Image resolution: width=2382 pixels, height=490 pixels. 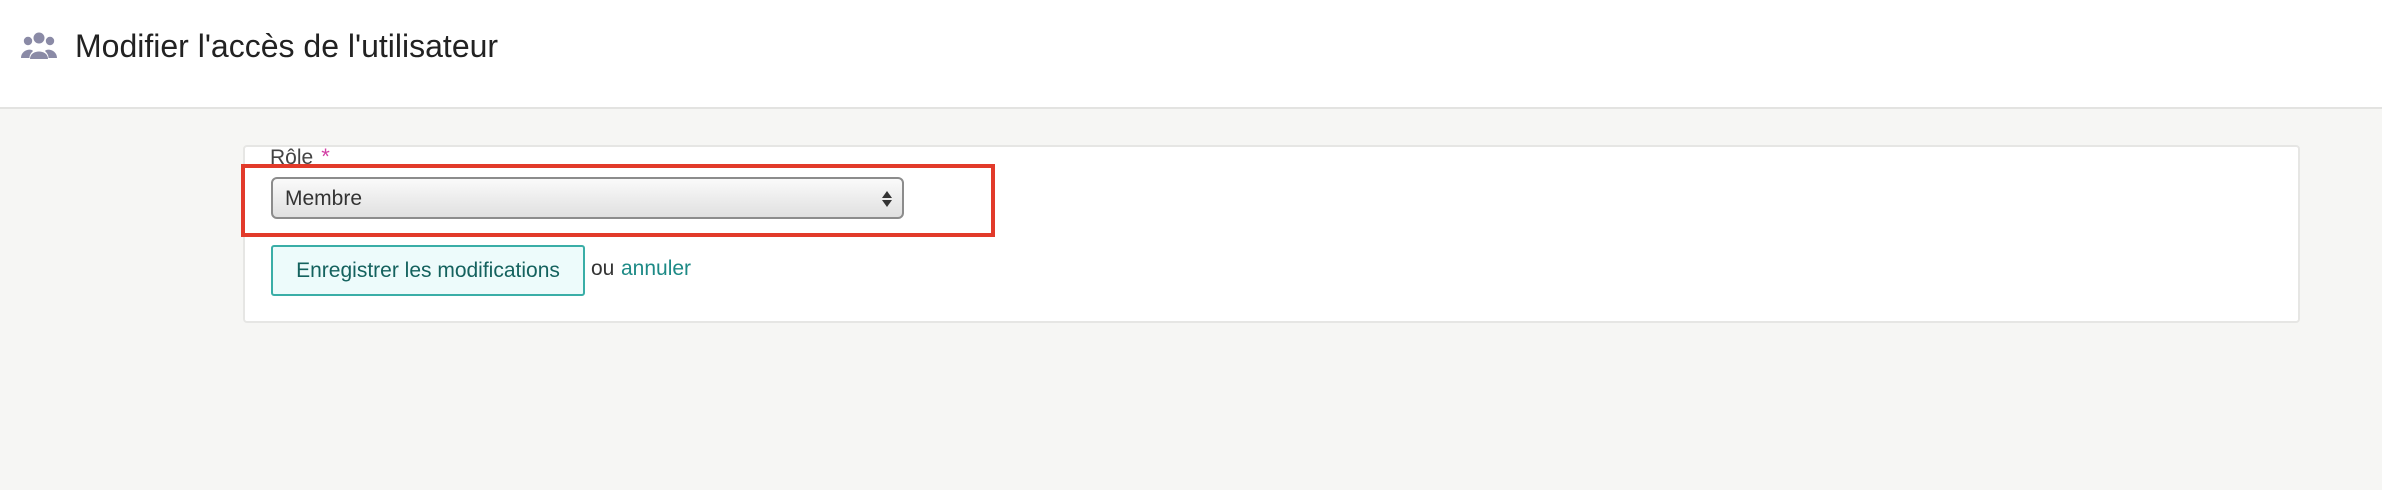 I want to click on cancel-link: annuler, so click(x=656, y=269).